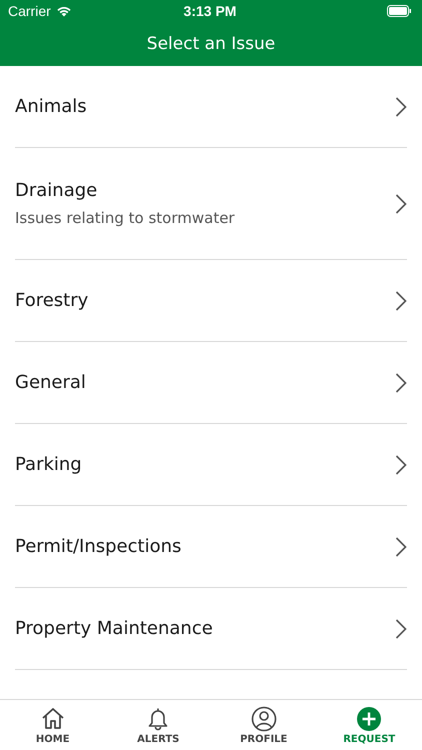 Image resolution: width=422 pixels, height=750 pixels. I want to click on carrier-label: Carrier, so click(29, 11).